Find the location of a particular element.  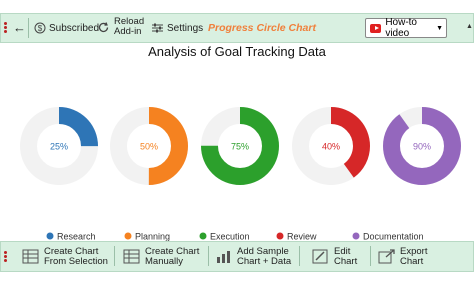

edit-chart-button: Edit Chart is located at coordinates (334, 257).